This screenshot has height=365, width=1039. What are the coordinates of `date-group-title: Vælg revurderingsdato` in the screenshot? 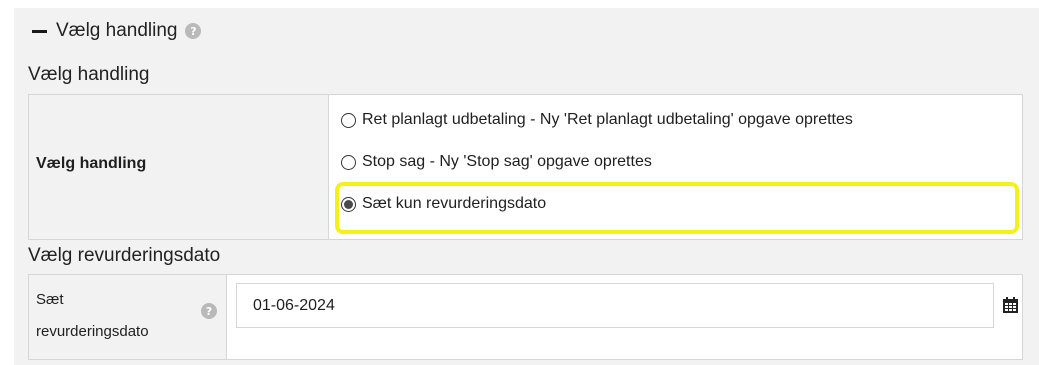 It's located at (124, 255).